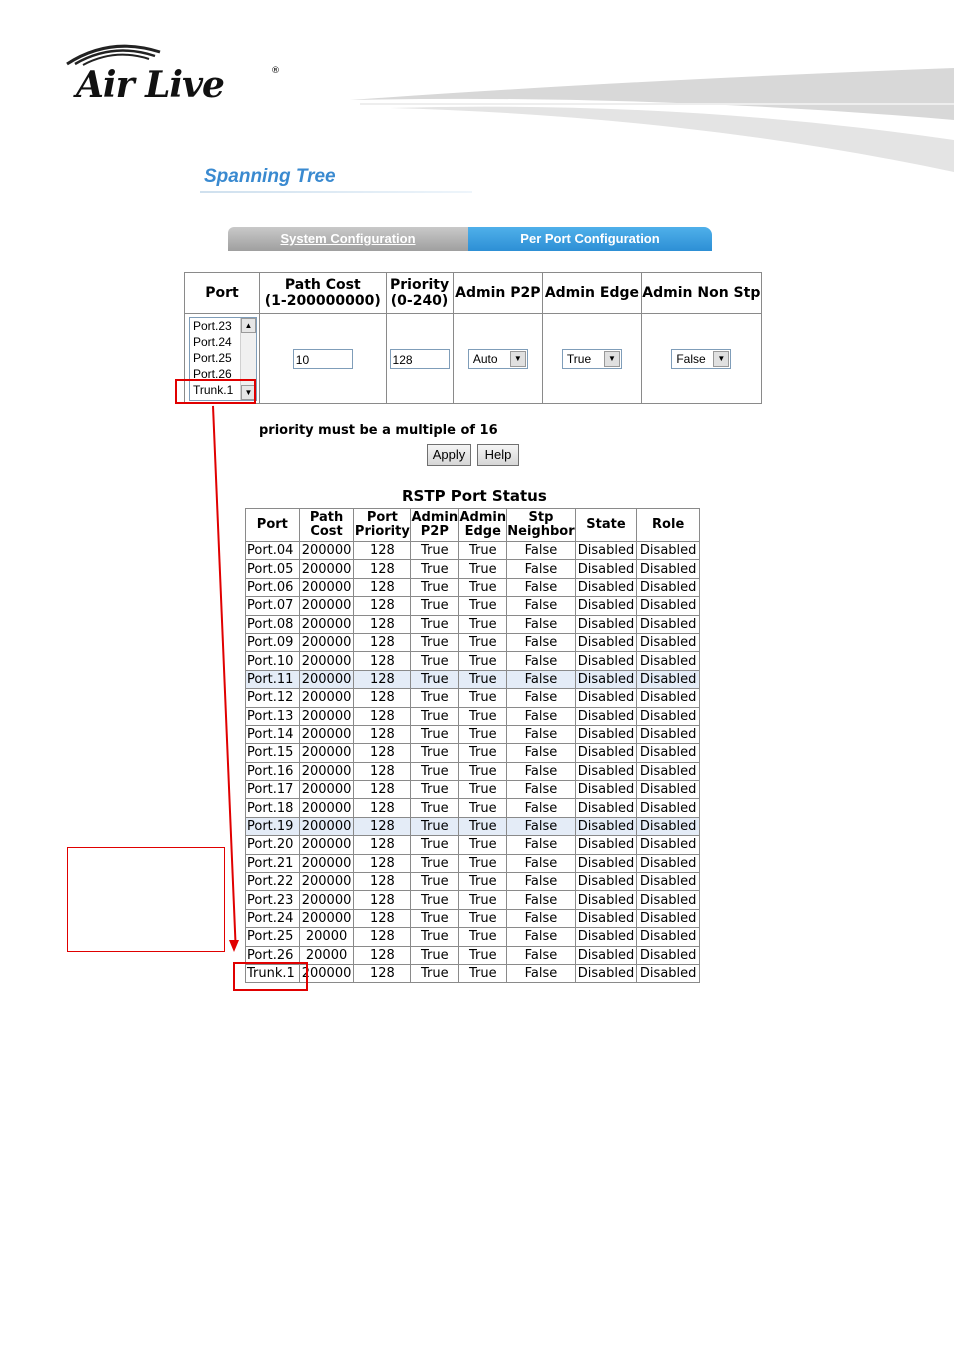  Describe the element at coordinates (248, 325) in the screenshot. I see `scroll-up-icon: ▲` at that location.